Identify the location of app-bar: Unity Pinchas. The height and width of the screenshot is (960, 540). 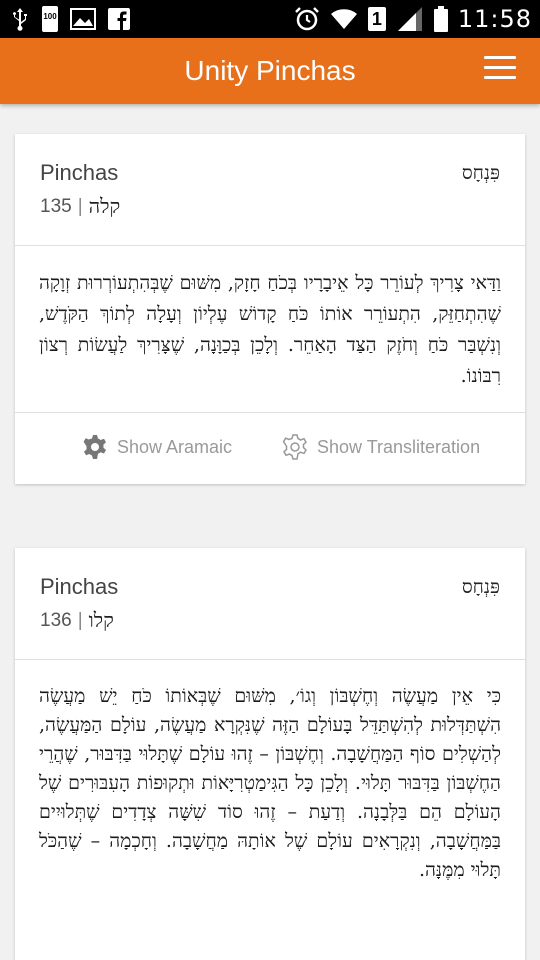
(270, 71).